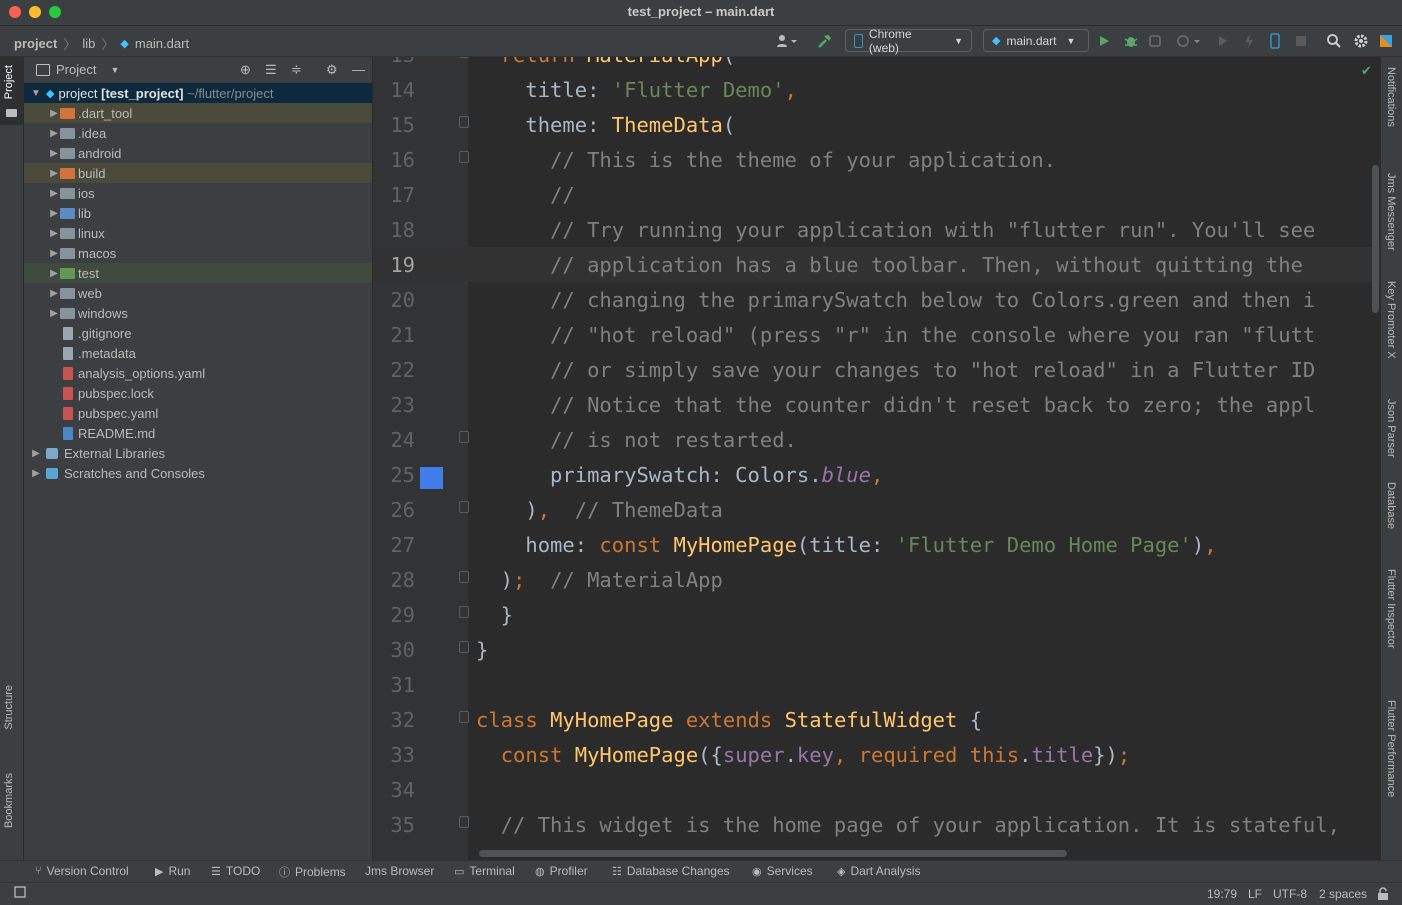 The image size is (1402, 905). I want to click on run-with-coverage-icon, so click(1156, 41).